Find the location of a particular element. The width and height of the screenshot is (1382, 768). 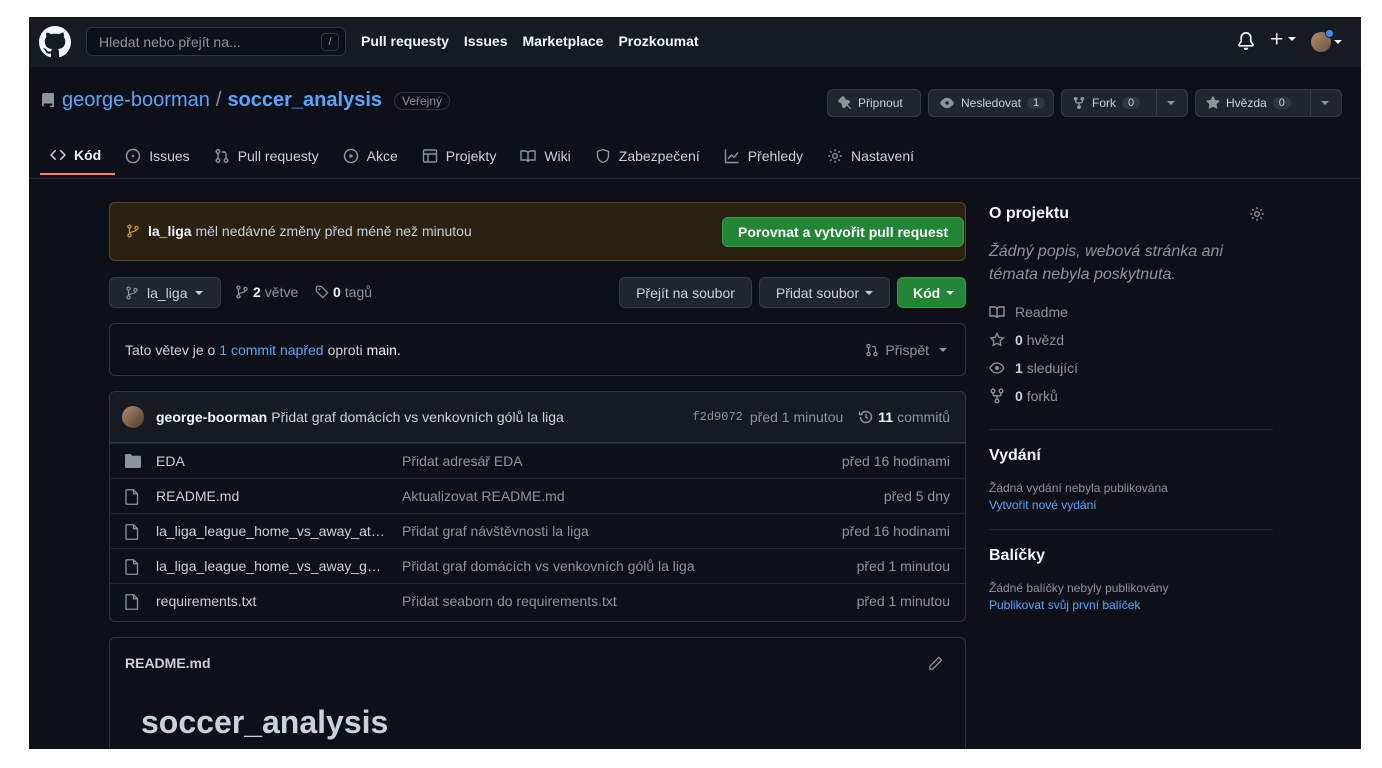

stars-link: 0 hvězd is located at coordinates (1131, 340).